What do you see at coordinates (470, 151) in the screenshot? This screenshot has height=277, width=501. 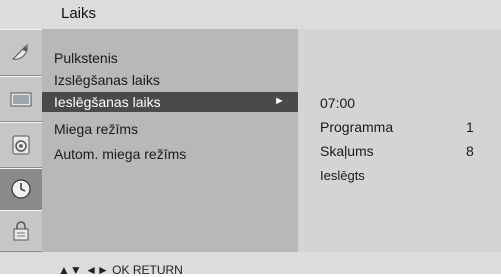 I see `volume-value: 8` at bounding box center [470, 151].